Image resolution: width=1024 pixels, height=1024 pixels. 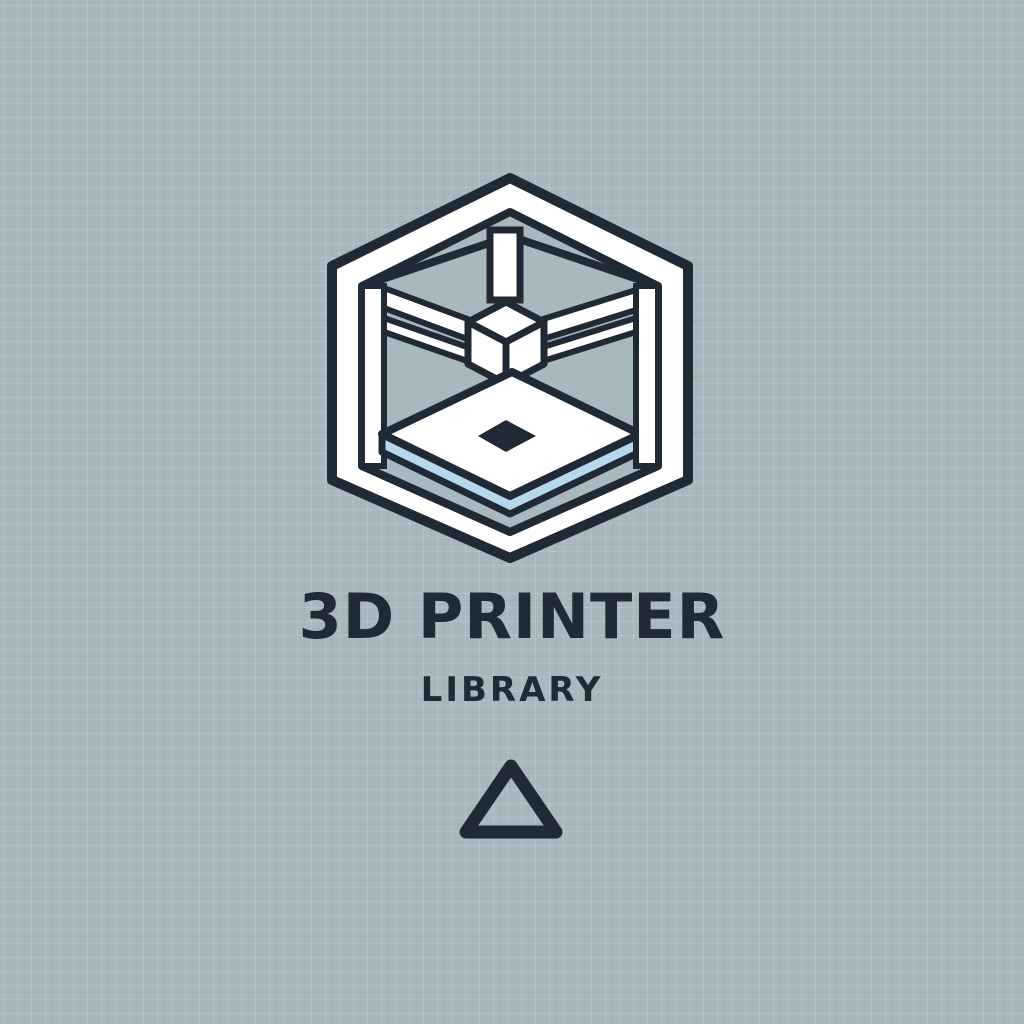 What do you see at coordinates (510, 368) in the screenshot?
I see `3d-printer-cube-icon` at bounding box center [510, 368].